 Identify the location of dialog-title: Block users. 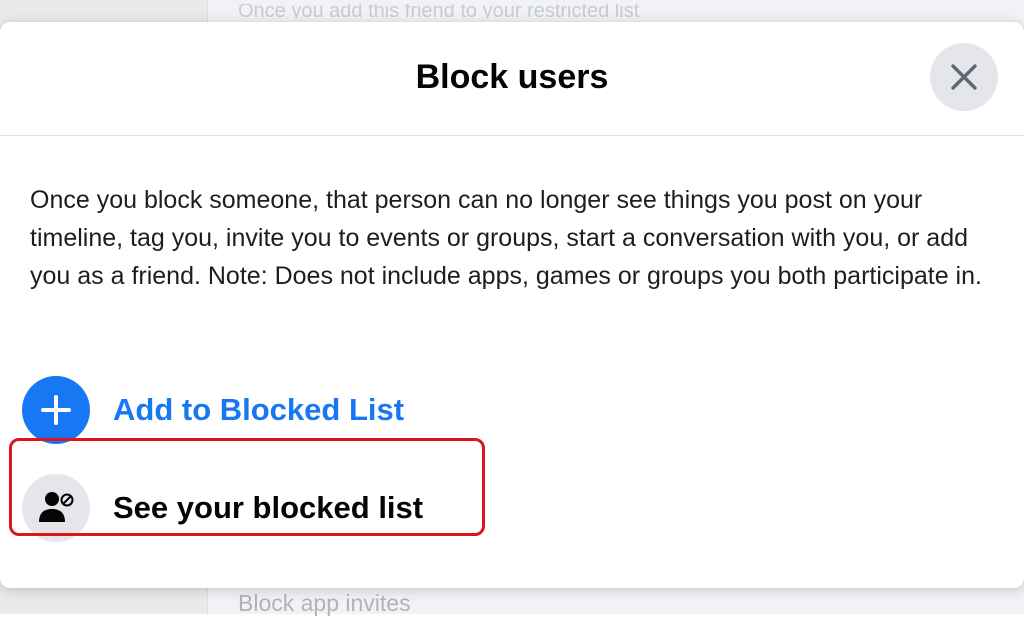
(512, 77).